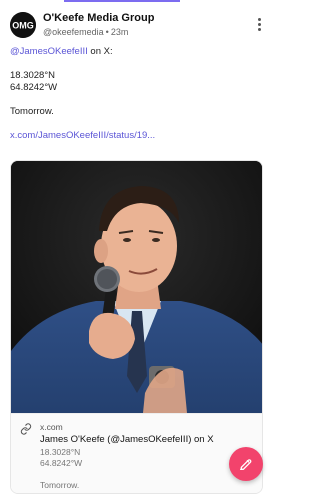  Describe the element at coordinates (32, 111) in the screenshot. I see `post-message: Tomorrow.` at that location.